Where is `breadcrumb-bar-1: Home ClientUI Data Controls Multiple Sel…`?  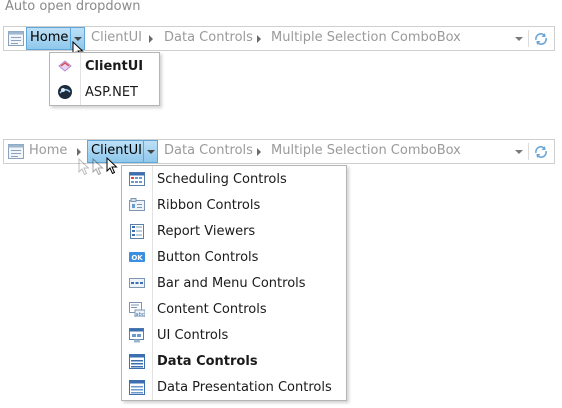 breadcrumb-bar-1: Home ClientUI Data Controls Multiple Sel… is located at coordinates (279, 38).